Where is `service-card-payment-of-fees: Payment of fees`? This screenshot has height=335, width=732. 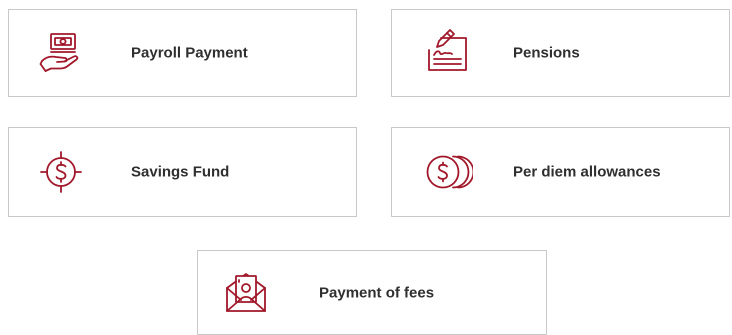
service-card-payment-of-fees: Payment of fees is located at coordinates (372, 292).